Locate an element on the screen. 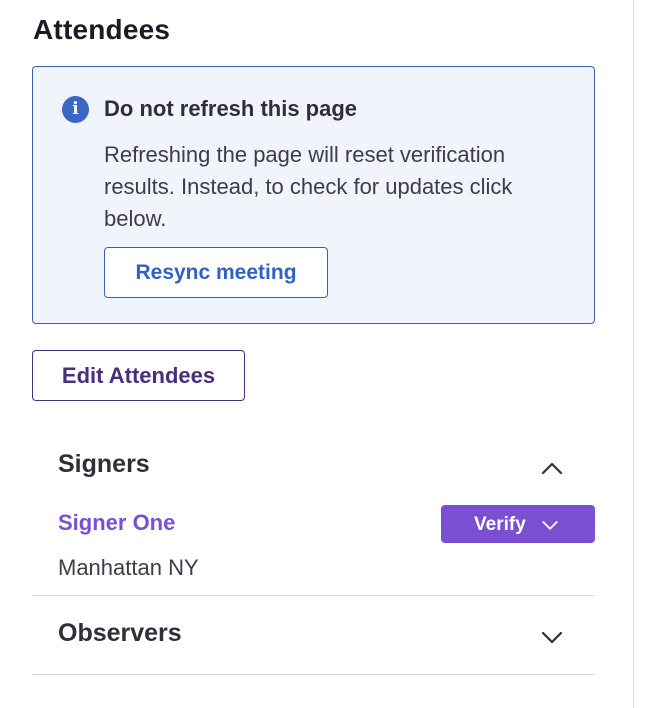 The height and width of the screenshot is (708, 654). edit-attendees-button: Edit Attendees is located at coordinates (138, 375).